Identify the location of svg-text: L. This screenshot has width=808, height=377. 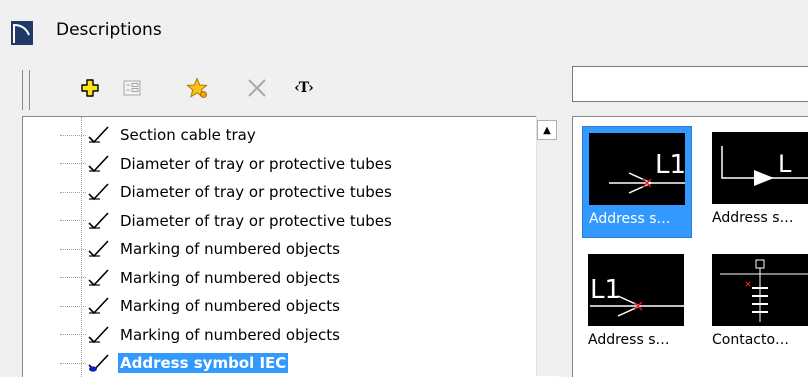
(785, 164).